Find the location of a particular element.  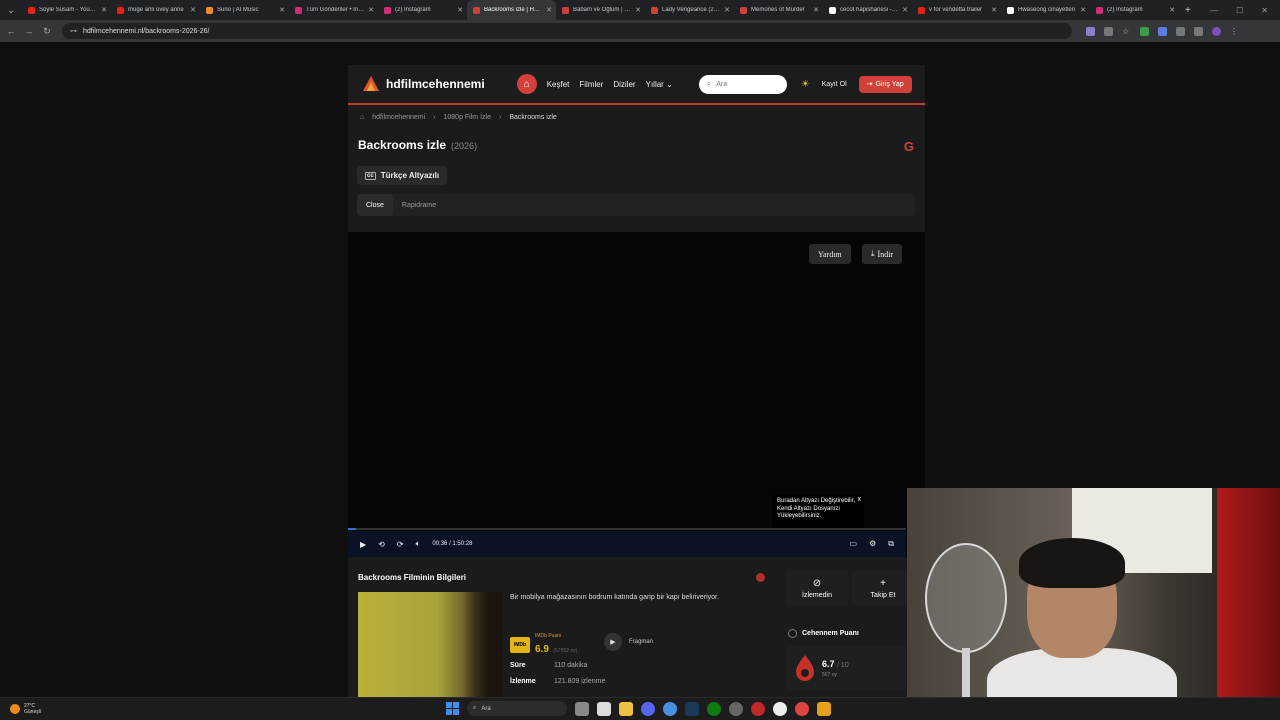

nav-explore: Keşfet is located at coordinates (558, 84).